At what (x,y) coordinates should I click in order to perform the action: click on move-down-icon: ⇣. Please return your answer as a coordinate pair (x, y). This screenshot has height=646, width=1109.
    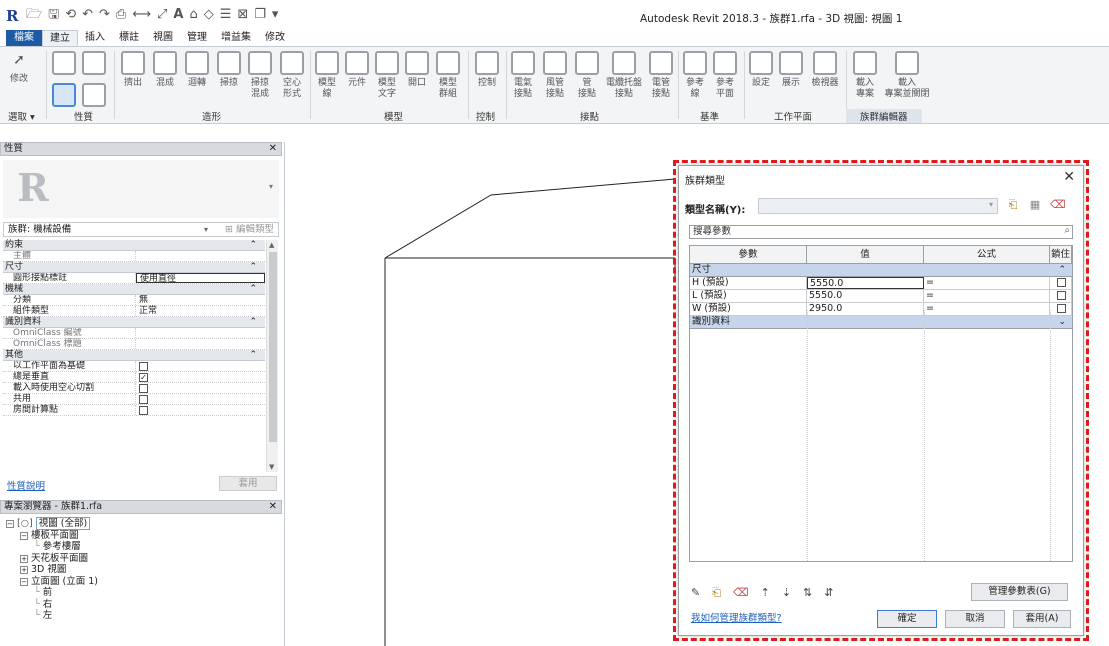
    Looking at the image, I should click on (786, 593).